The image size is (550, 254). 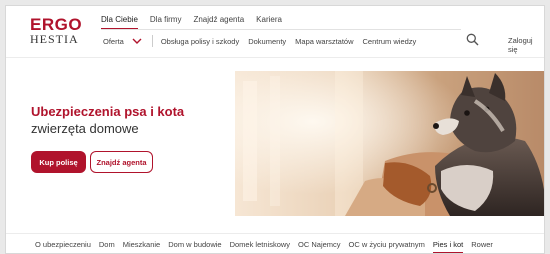 What do you see at coordinates (269, 22) in the screenshot?
I see `topnav-kariera: Kariera` at bounding box center [269, 22].